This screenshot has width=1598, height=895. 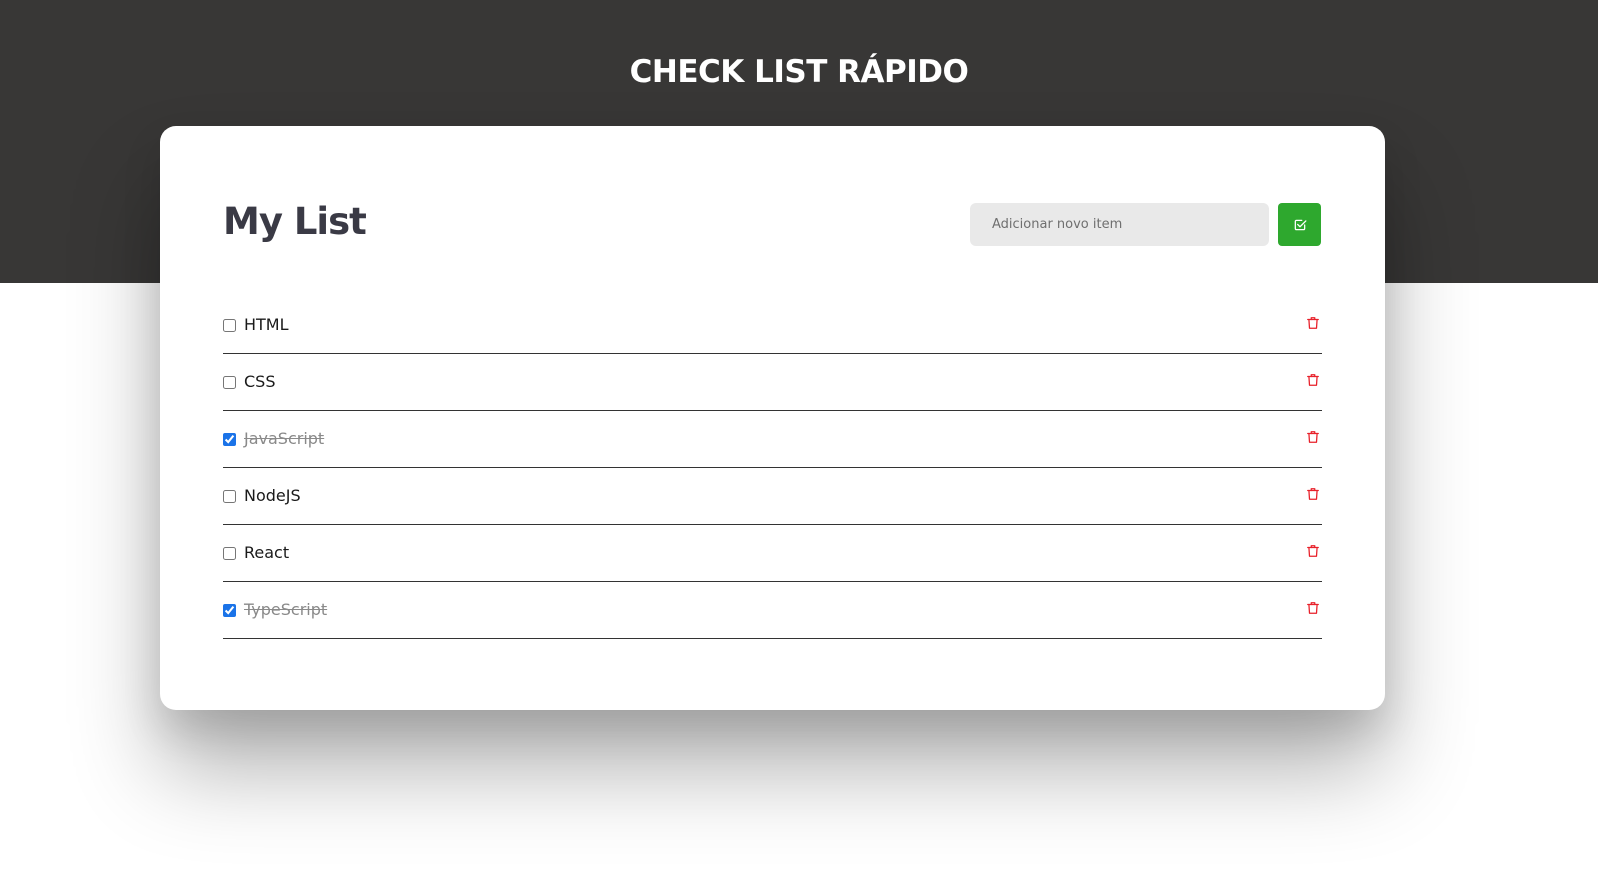 I want to click on check-square-icon, so click(x=1300, y=225).